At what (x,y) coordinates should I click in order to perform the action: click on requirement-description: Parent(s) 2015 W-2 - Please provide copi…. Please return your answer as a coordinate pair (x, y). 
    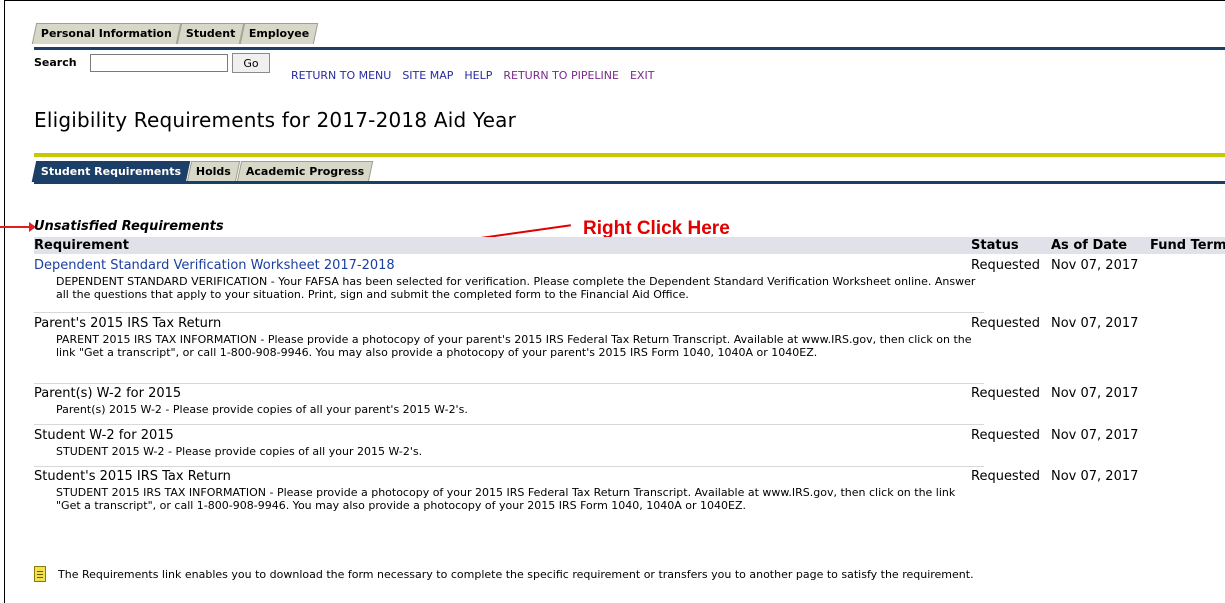
    Looking at the image, I should click on (262, 409).